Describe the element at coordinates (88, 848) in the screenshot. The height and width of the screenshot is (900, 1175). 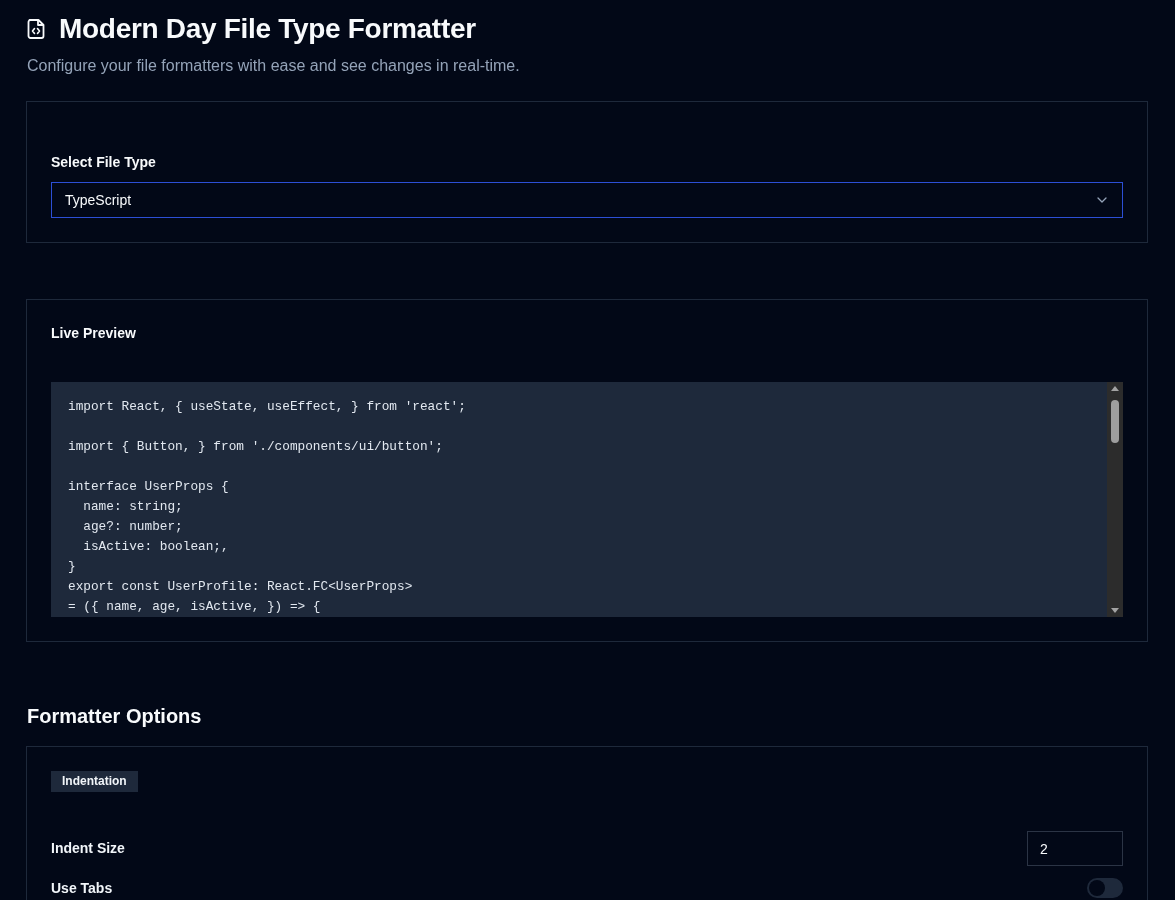
I see `option-label: Indent Size` at that location.